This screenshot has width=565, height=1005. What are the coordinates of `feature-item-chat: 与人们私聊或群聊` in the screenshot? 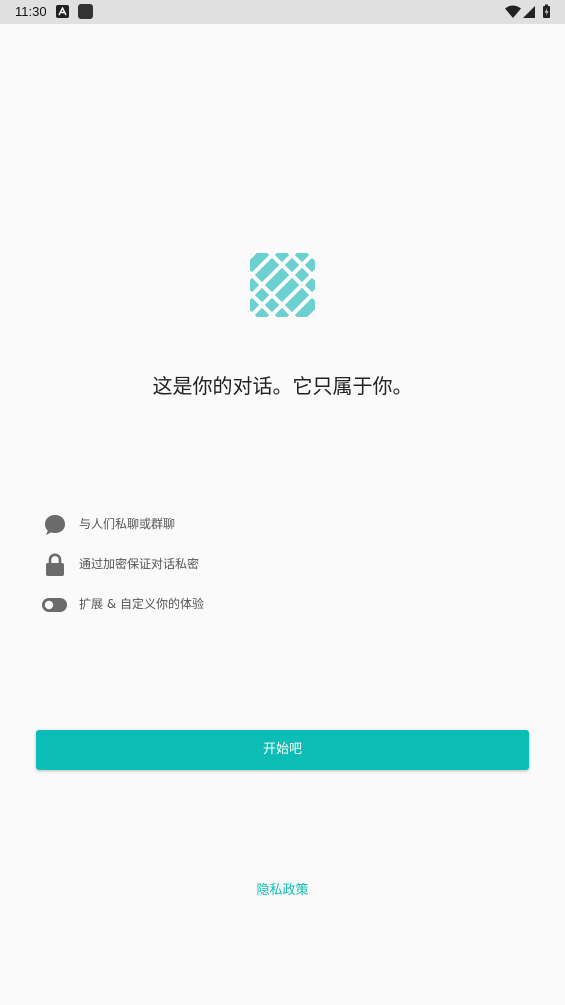 It's located at (282, 526).